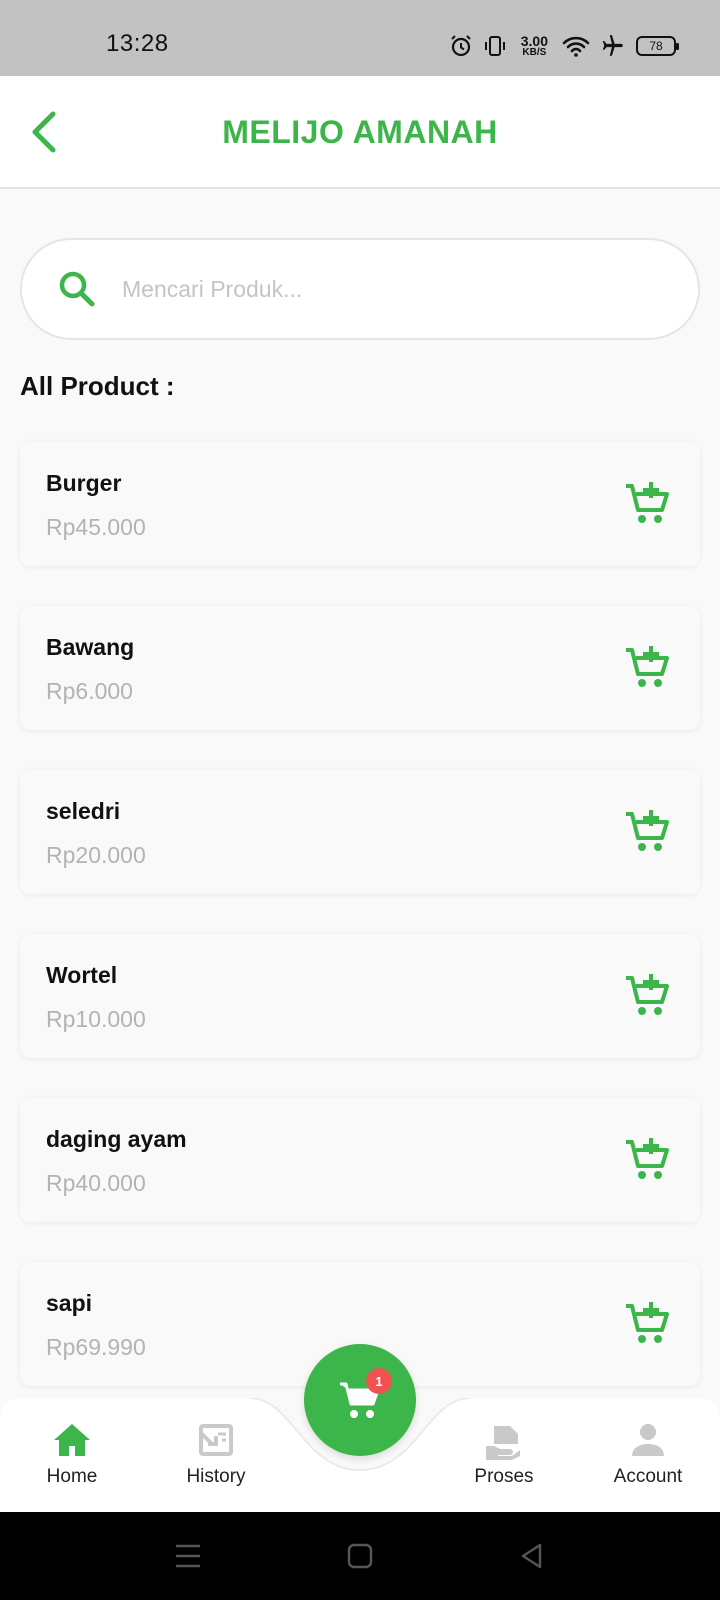 This screenshot has height=1600, width=720. I want to click on product-card: Wortel Rp10.000, so click(360, 996).